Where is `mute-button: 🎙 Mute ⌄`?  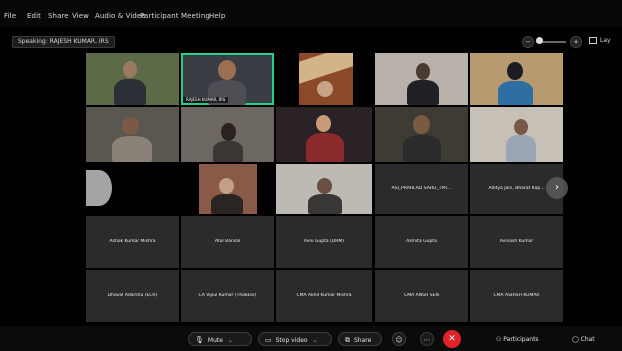 mute-button: 🎙 Mute ⌄ is located at coordinates (220, 339).